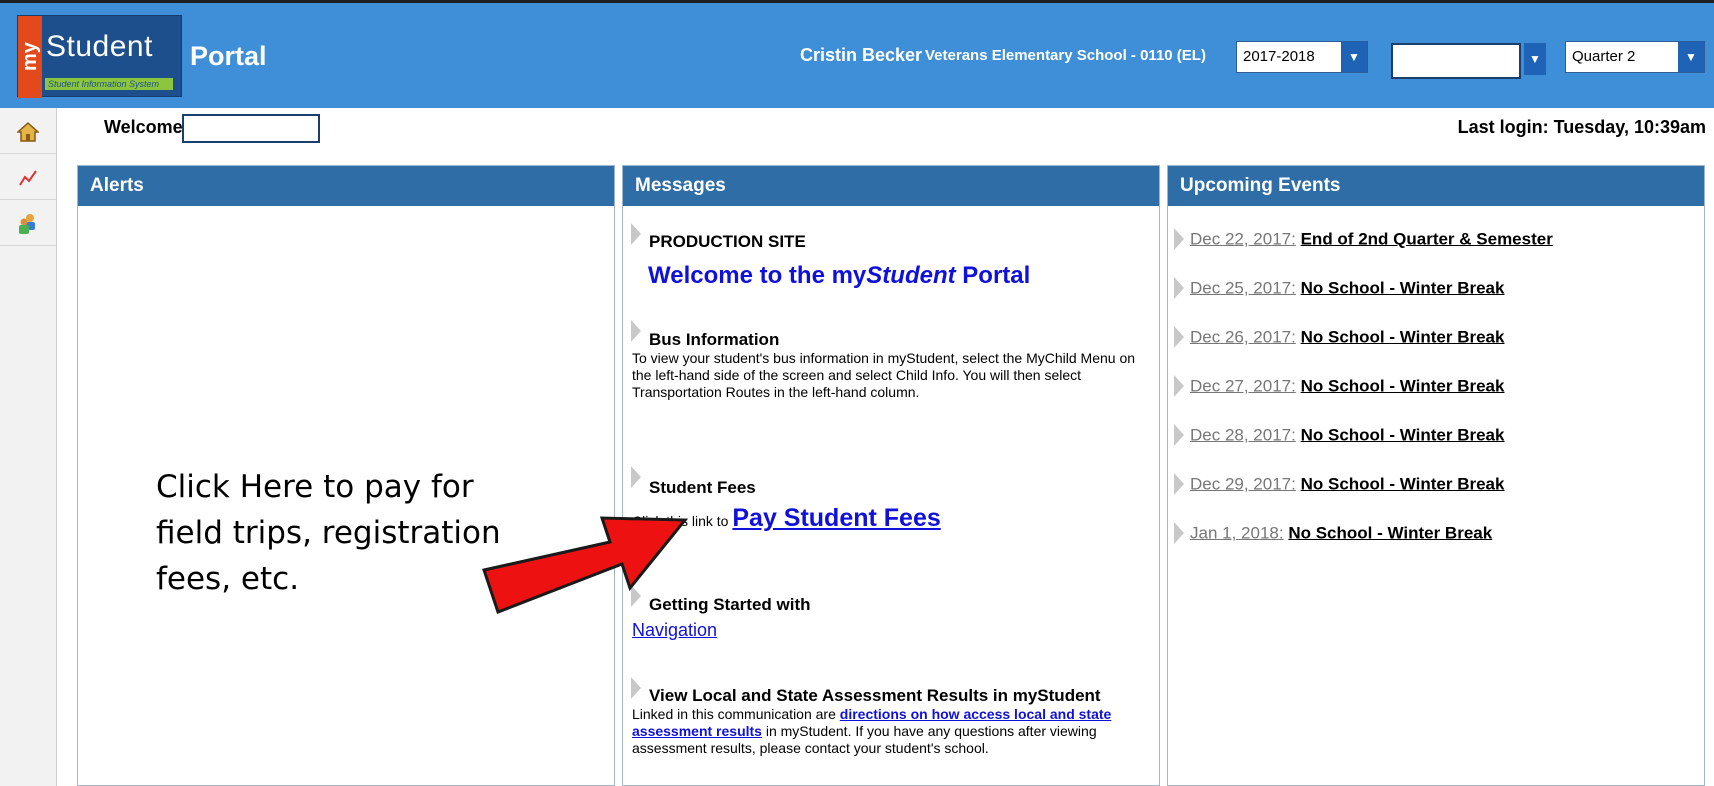  I want to click on school-name: Veterans Elementary School - 0110 (EL), so click(1065, 55).